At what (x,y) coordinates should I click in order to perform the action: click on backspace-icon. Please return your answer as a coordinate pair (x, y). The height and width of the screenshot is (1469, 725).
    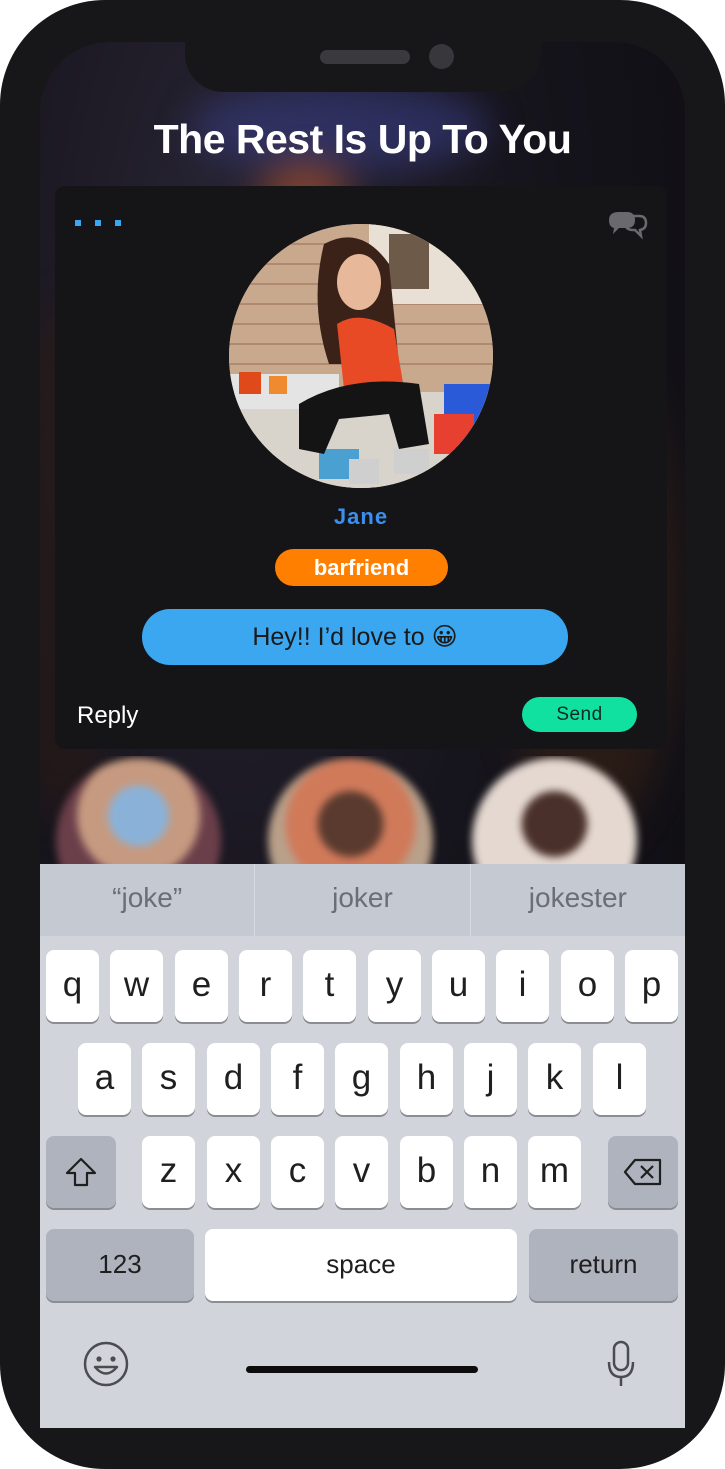
    Looking at the image, I should click on (642, 1172).